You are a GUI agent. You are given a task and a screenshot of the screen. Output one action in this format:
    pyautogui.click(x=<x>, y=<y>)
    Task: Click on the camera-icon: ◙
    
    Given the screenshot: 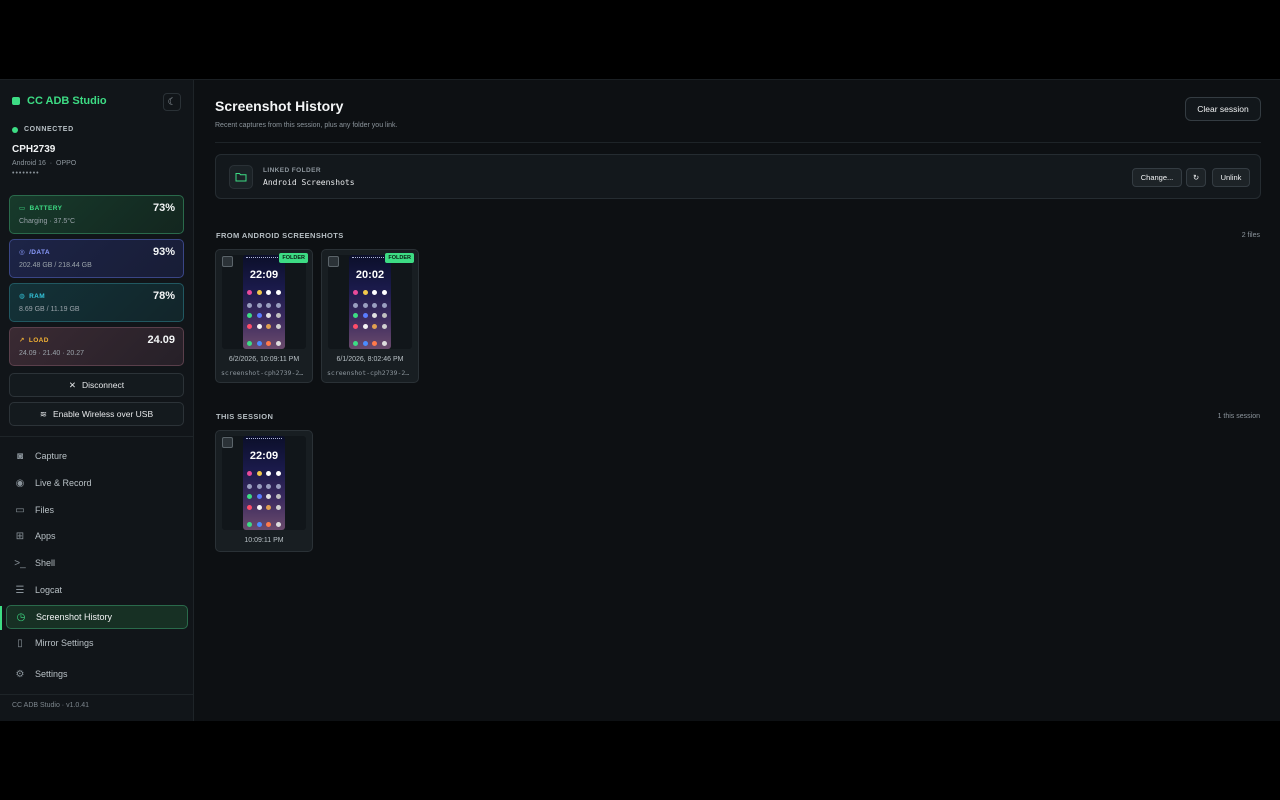 What is the action you would take?
    pyautogui.click(x=20, y=456)
    